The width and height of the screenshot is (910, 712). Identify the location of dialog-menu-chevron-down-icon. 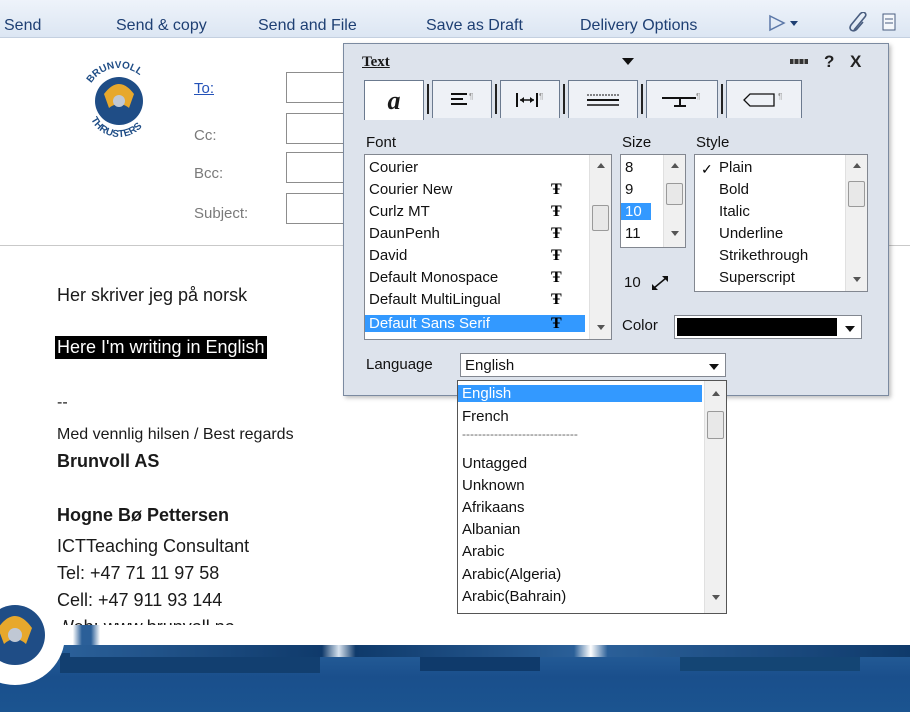
(628, 61).